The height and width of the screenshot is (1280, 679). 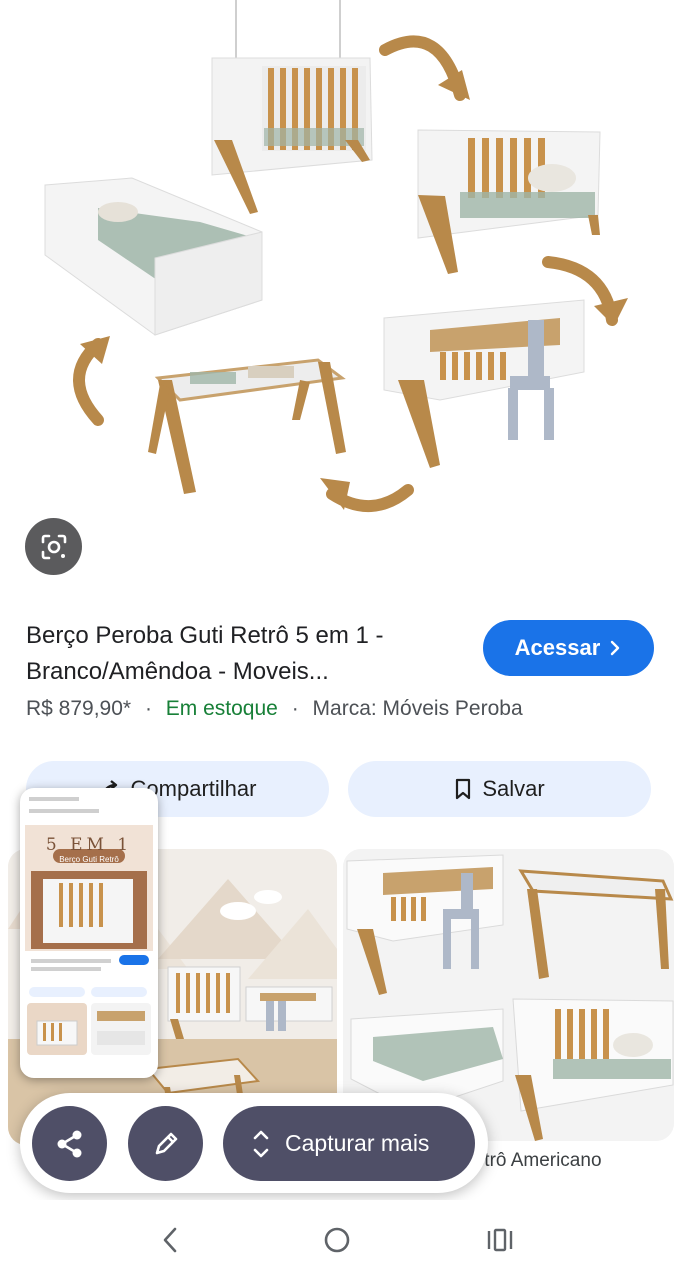 What do you see at coordinates (531, 1159) in the screenshot?
I see `related-caption-2: Retrô Americano` at bounding box center [531, 1159].